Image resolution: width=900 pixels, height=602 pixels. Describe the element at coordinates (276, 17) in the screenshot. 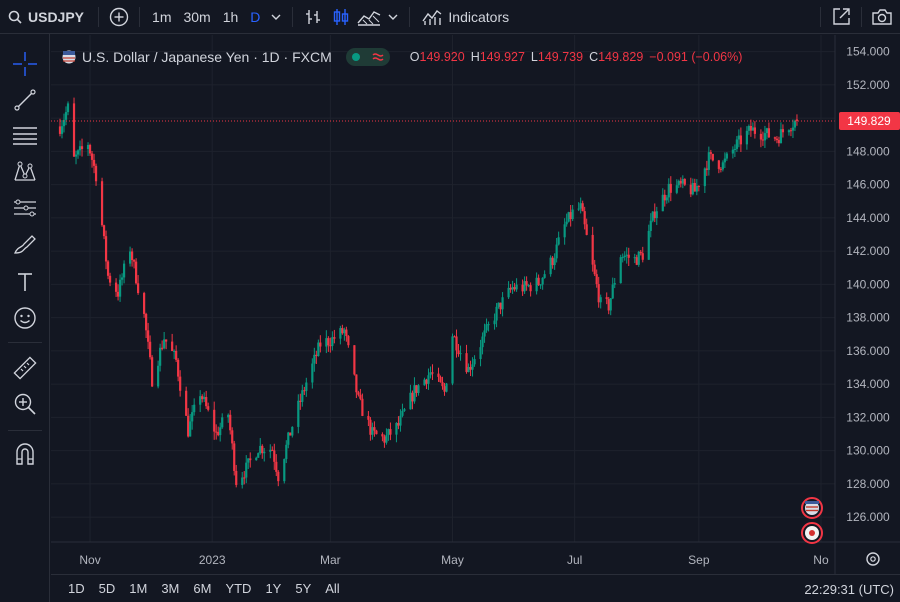

I see `timeframe-dropdown` at that location.